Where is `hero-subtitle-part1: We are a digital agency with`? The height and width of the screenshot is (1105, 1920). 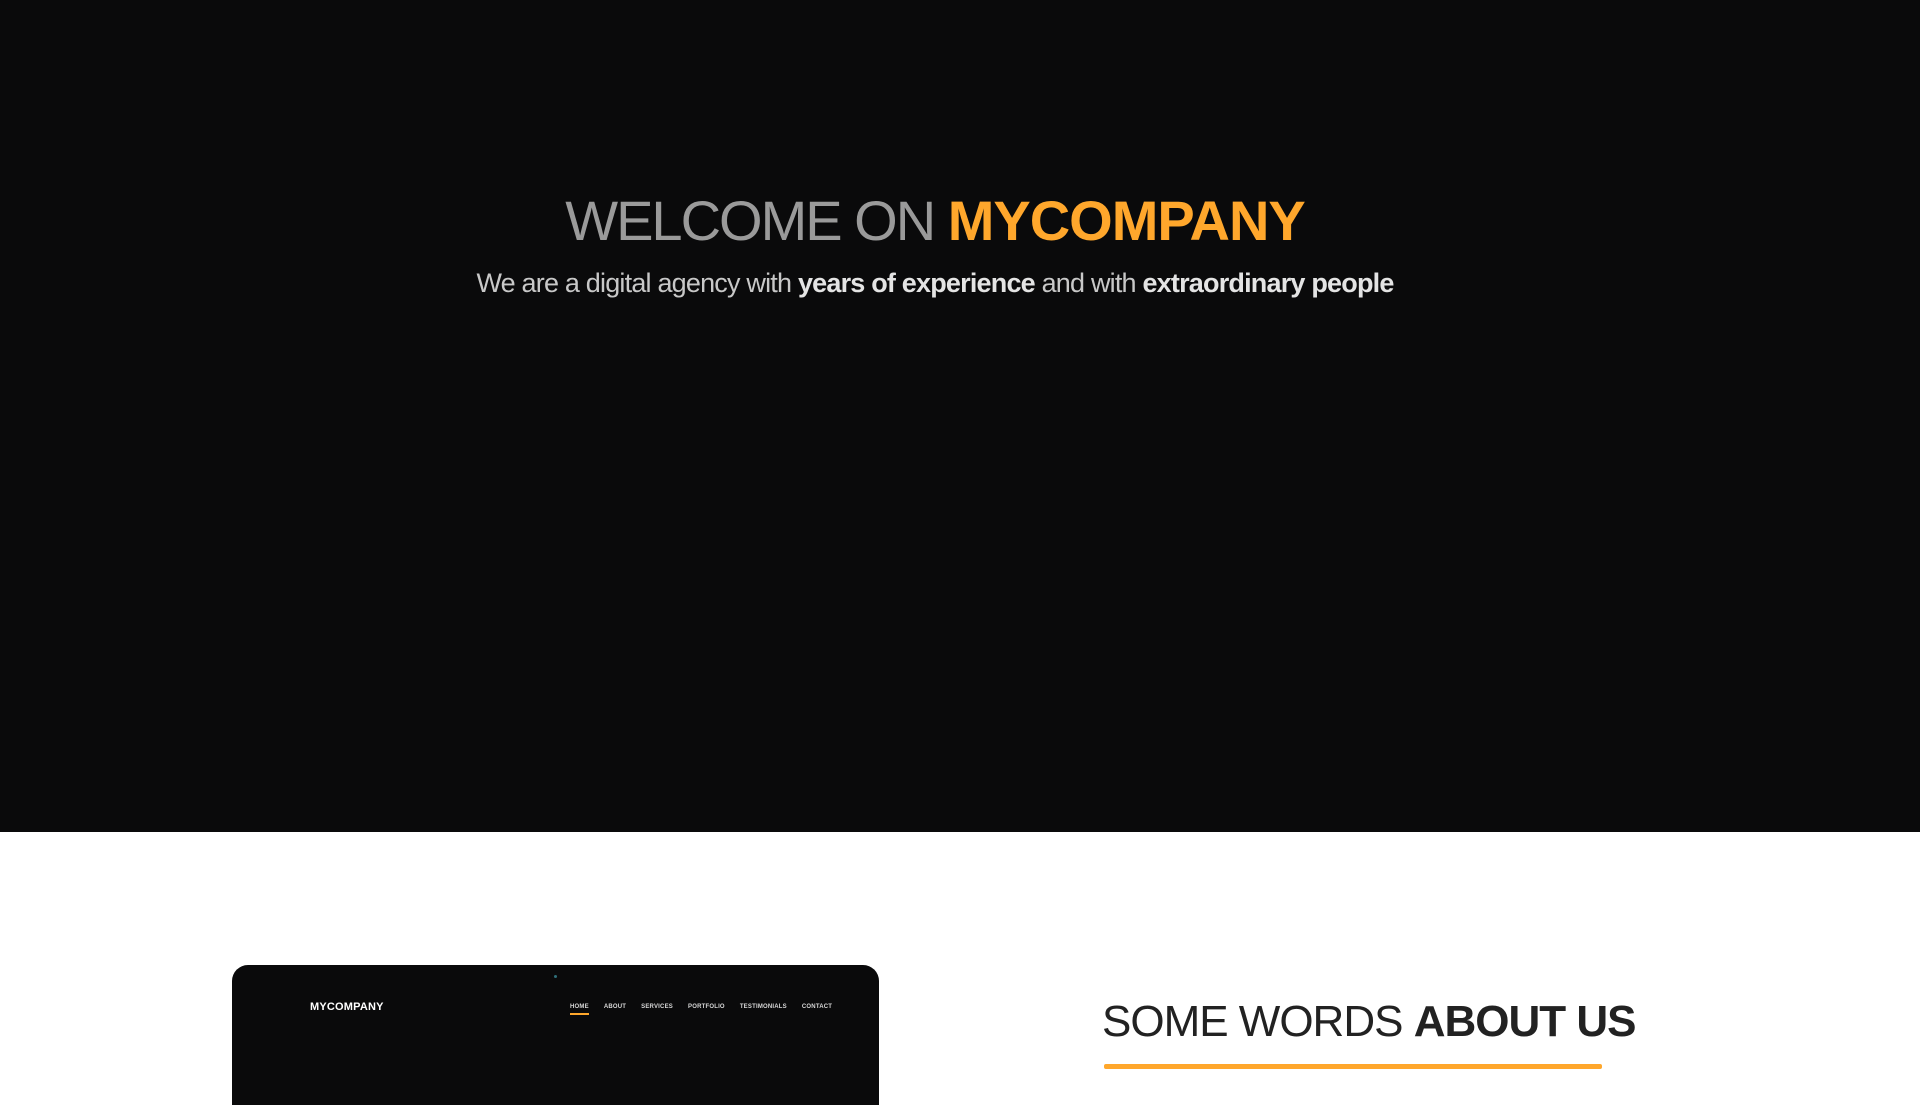
hero-subtitle-part1: We are a digital agency with is located at coordinates (634, 283).